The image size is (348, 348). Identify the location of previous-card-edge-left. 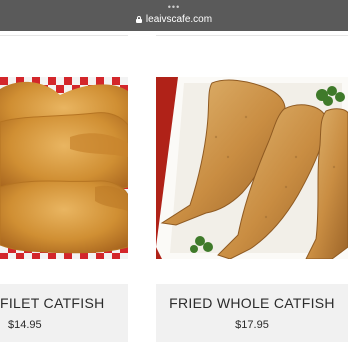
(64, 33).